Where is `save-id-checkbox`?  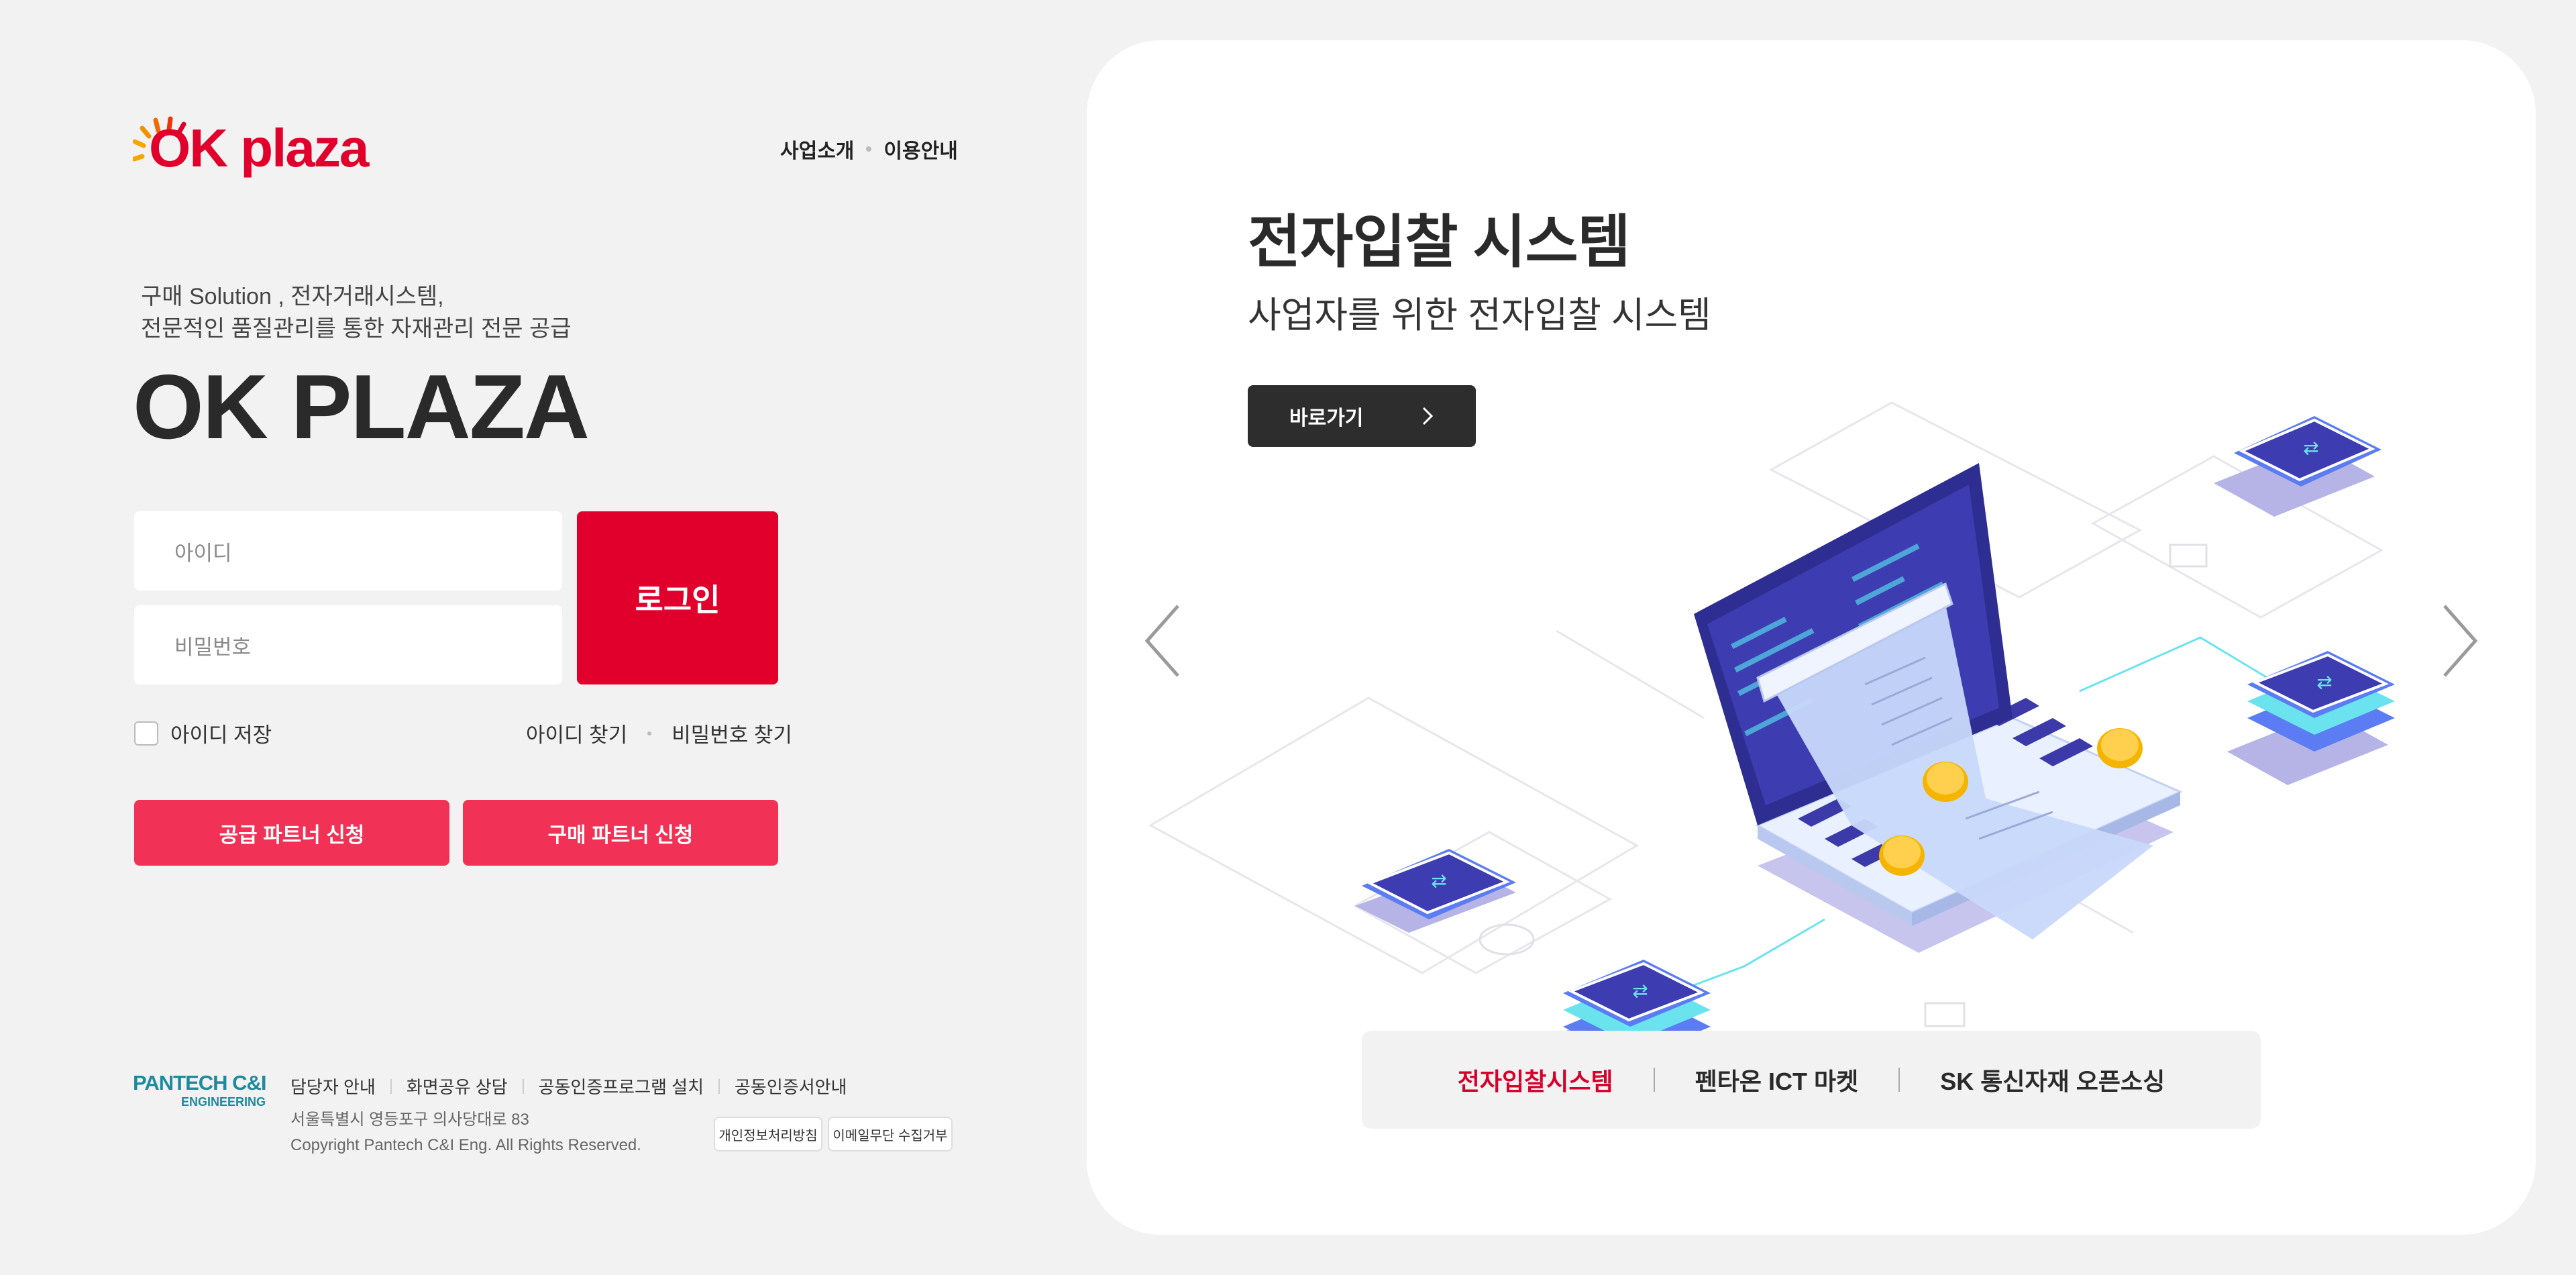 save-id-checkbox is located at coordinates (146, 733).